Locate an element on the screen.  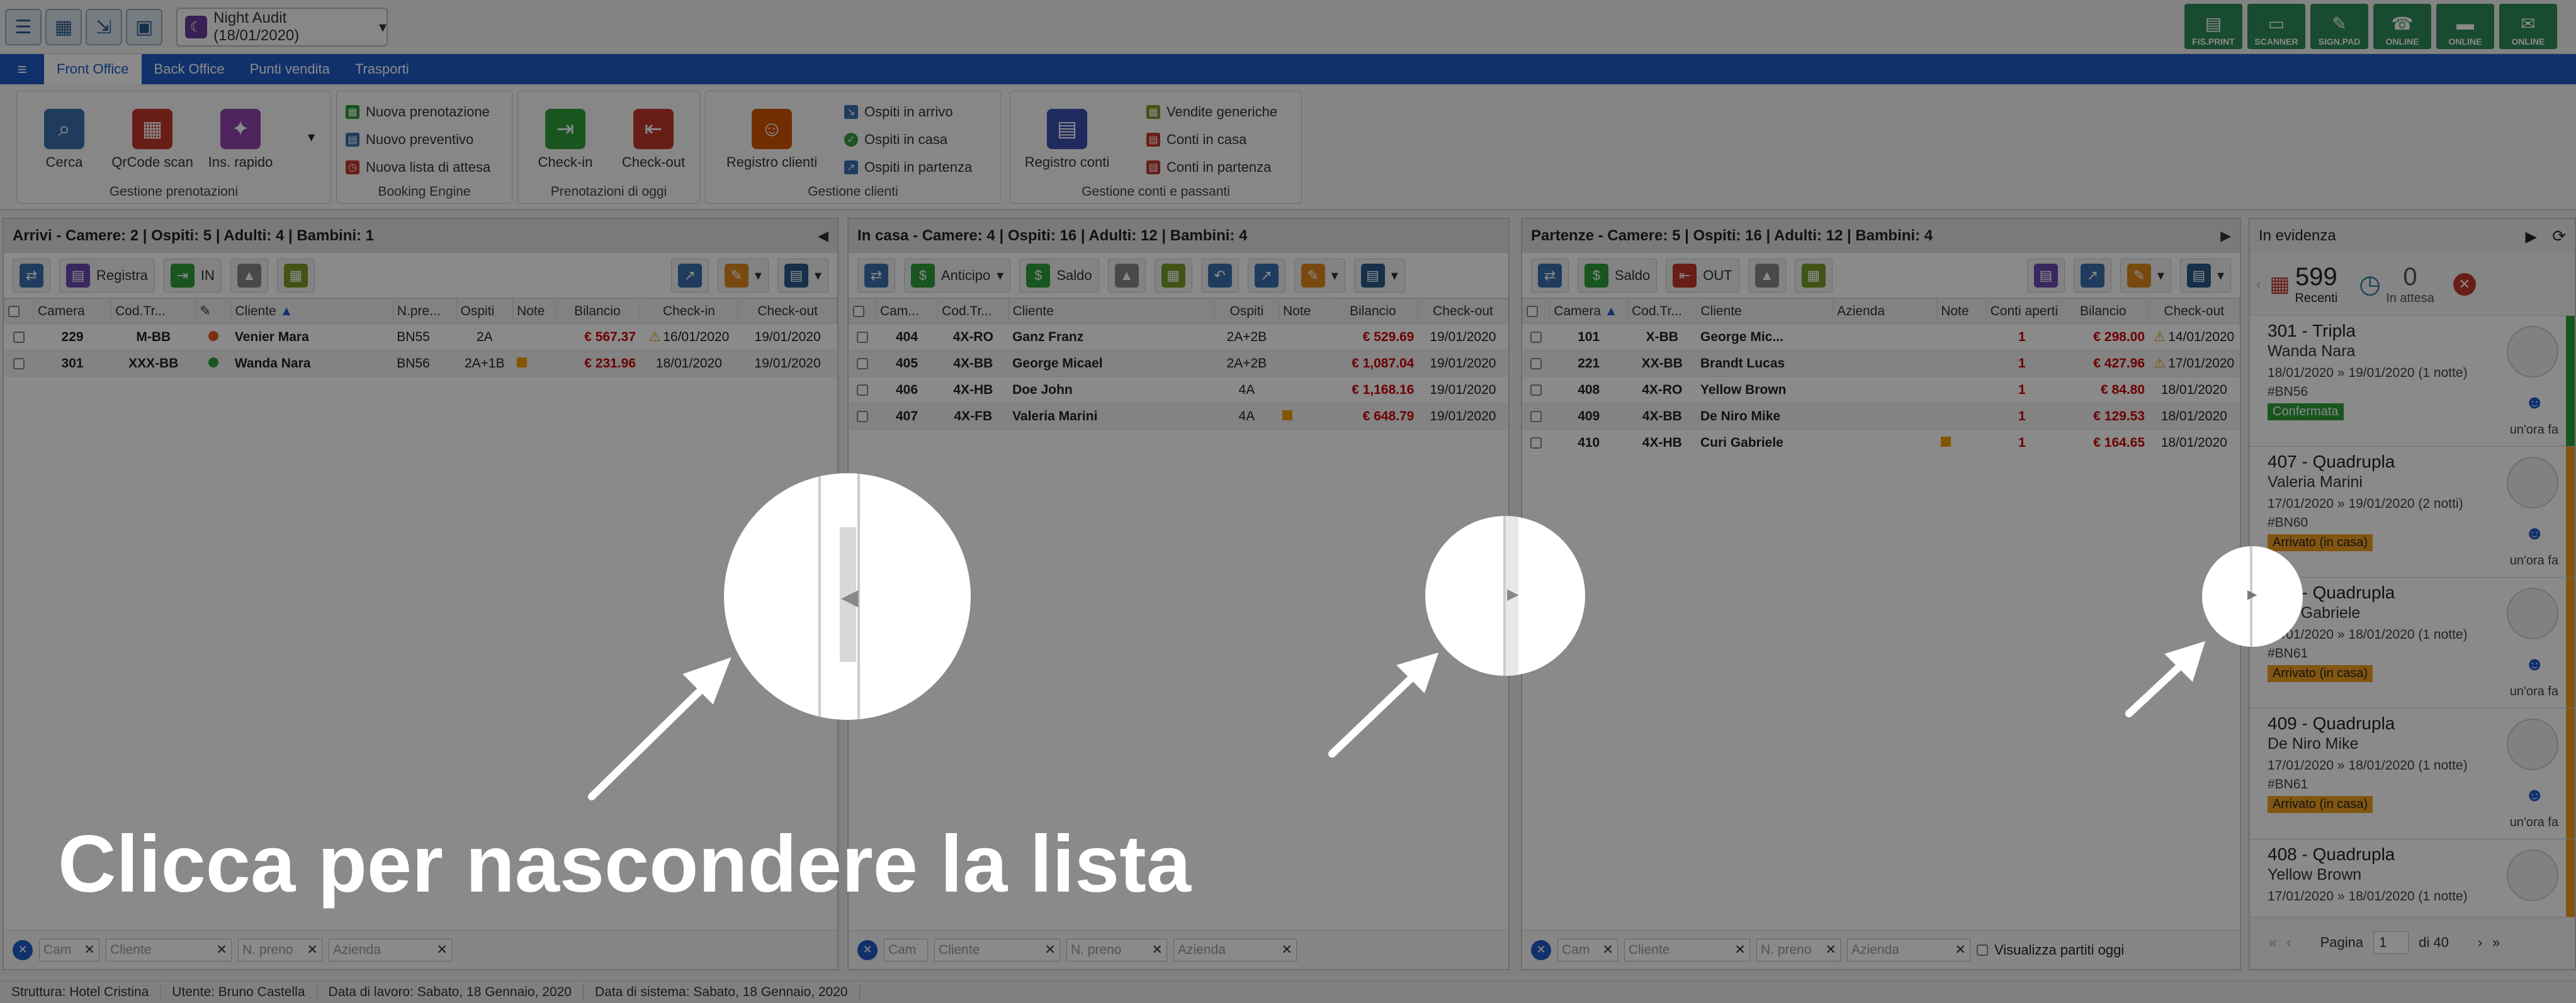
arrow-right is located at coordinates (2156, 687).